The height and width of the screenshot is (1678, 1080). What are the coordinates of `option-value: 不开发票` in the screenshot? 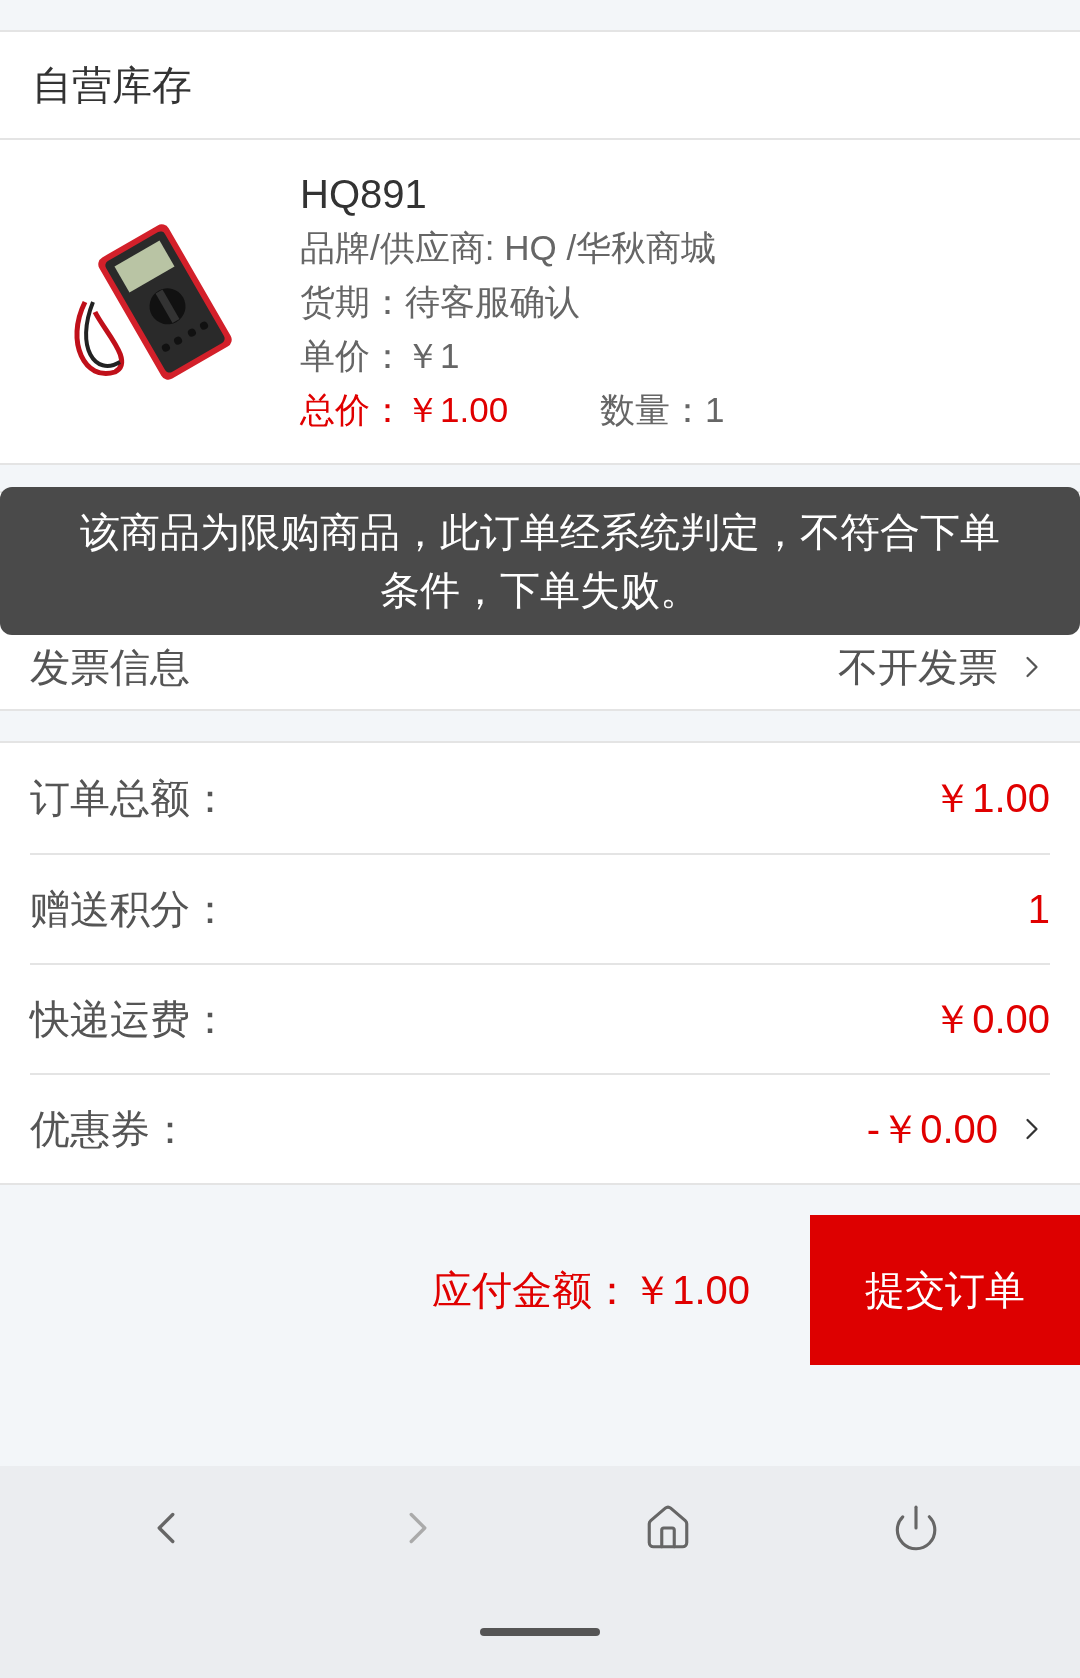 It's located at (918, 667).